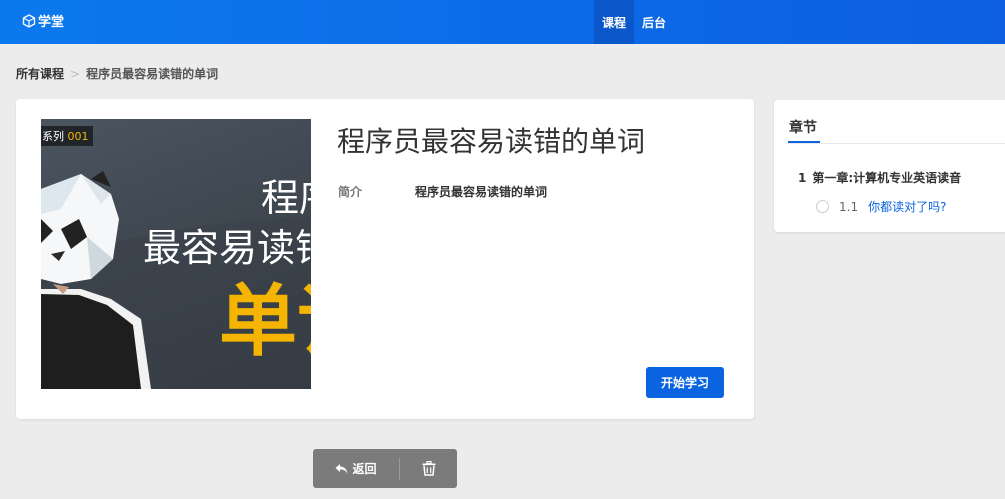  Describe the element at coordinates (849, 206) in the screenshot. I see `section-number: 1.1` at that location.